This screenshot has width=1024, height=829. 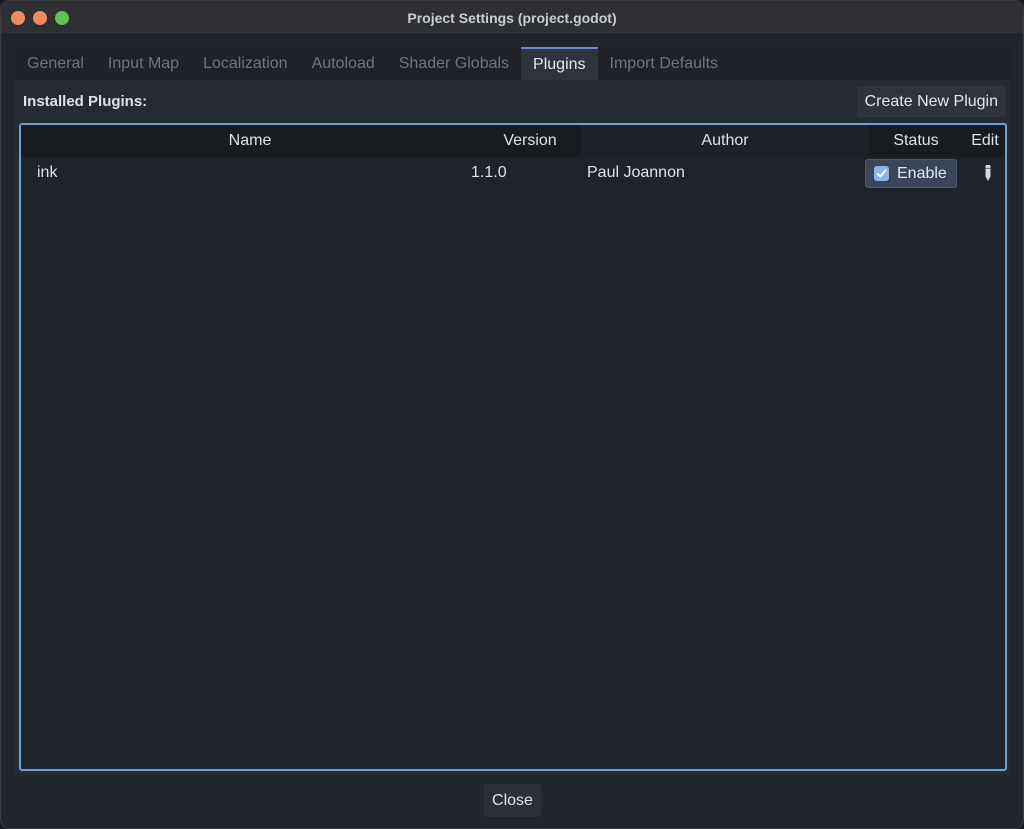 I want to click on pencil-icon, so click(x=988, y=173).